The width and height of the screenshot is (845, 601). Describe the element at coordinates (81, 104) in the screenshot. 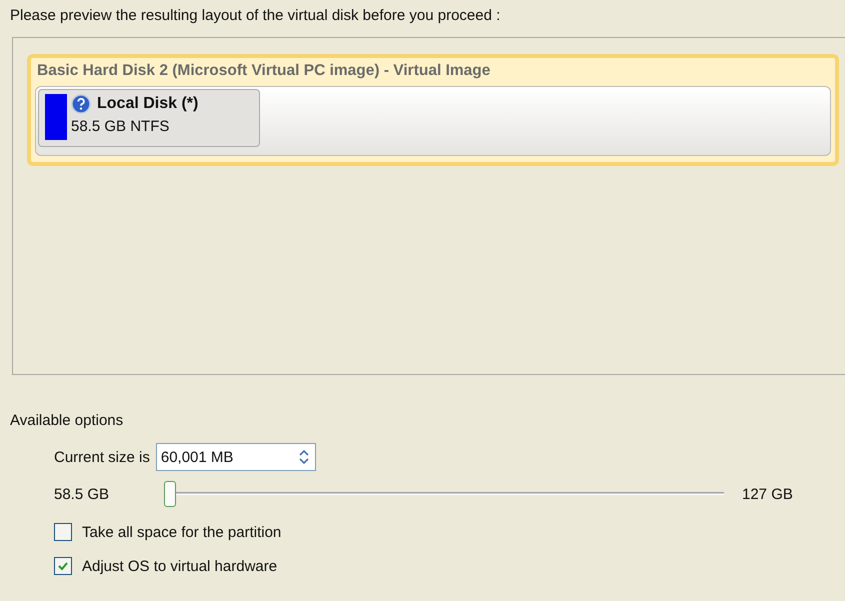

I see `help-icon` at that location.